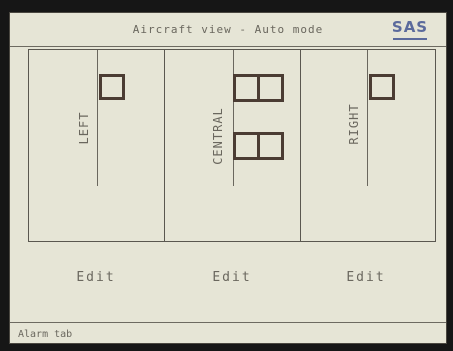  I want to click on panel-left-slot, so click(112, 87).